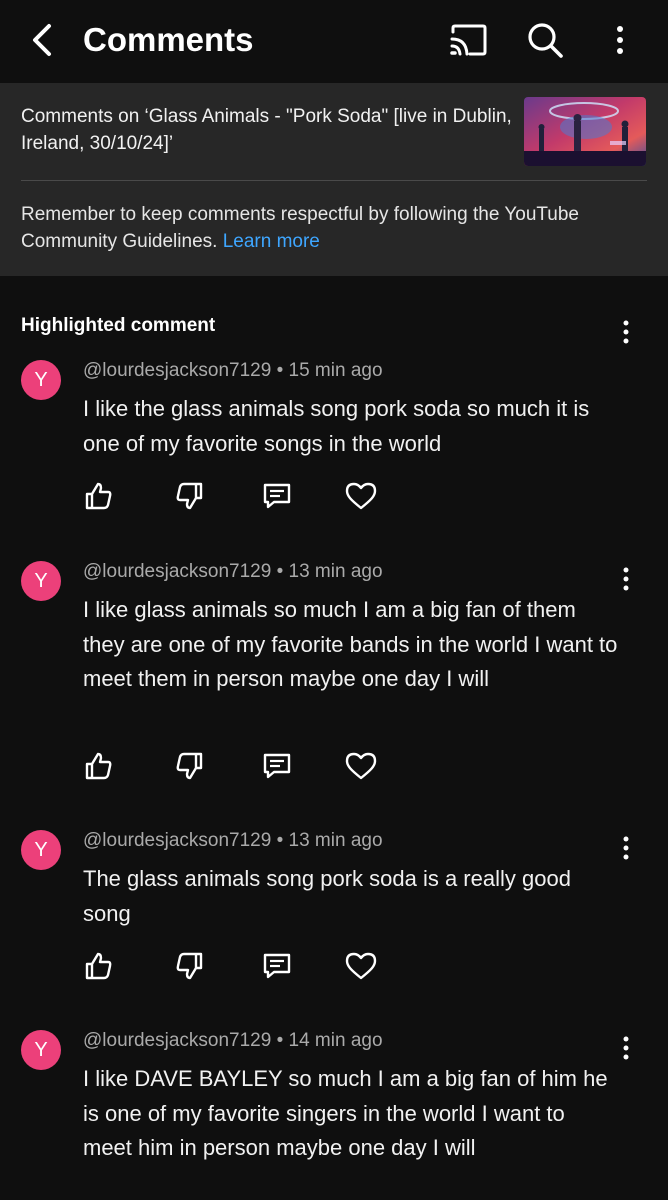 The image size is (668, 1200). I want to click on cast-icon, so click(468, 40).